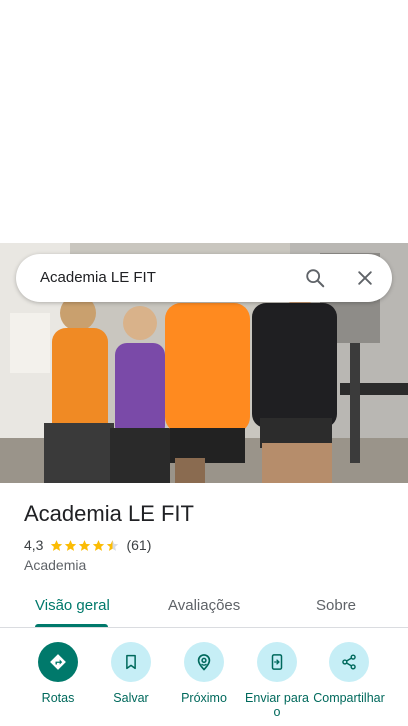  What do you see at coordinates (34, 545) in the screenshot?
I see `rating-value: 4,3` at bounding box center [34, 545].